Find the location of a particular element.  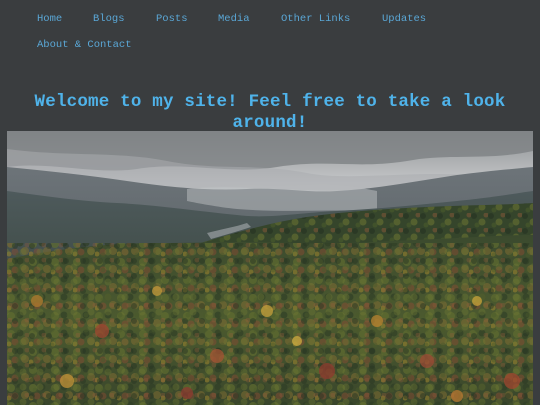

nav-link-other-links: Other Links is located at coordinates (315, 19).